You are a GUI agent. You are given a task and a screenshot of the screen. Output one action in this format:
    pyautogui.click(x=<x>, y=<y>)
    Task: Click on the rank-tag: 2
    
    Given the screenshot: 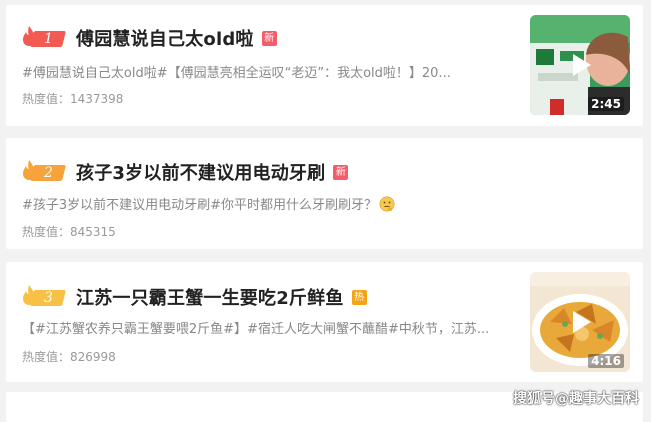 What is the action you would take?
    pyautogui.click(x=45, y=171)
    